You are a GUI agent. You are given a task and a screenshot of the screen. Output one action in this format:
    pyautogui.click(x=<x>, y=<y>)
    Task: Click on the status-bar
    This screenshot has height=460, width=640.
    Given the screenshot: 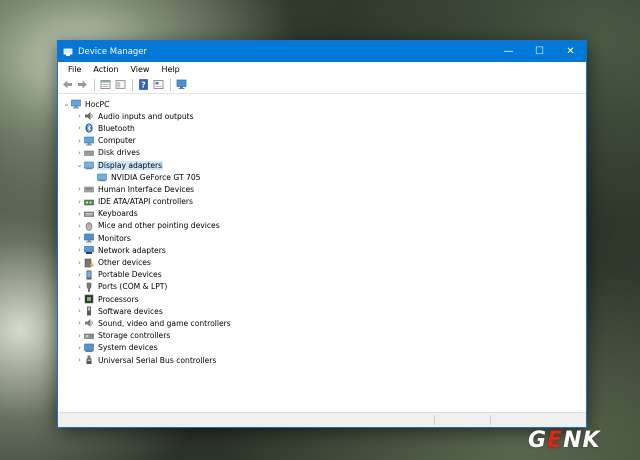 What is the action you would take?
    pyautogui.click(x=322, y=419)
    